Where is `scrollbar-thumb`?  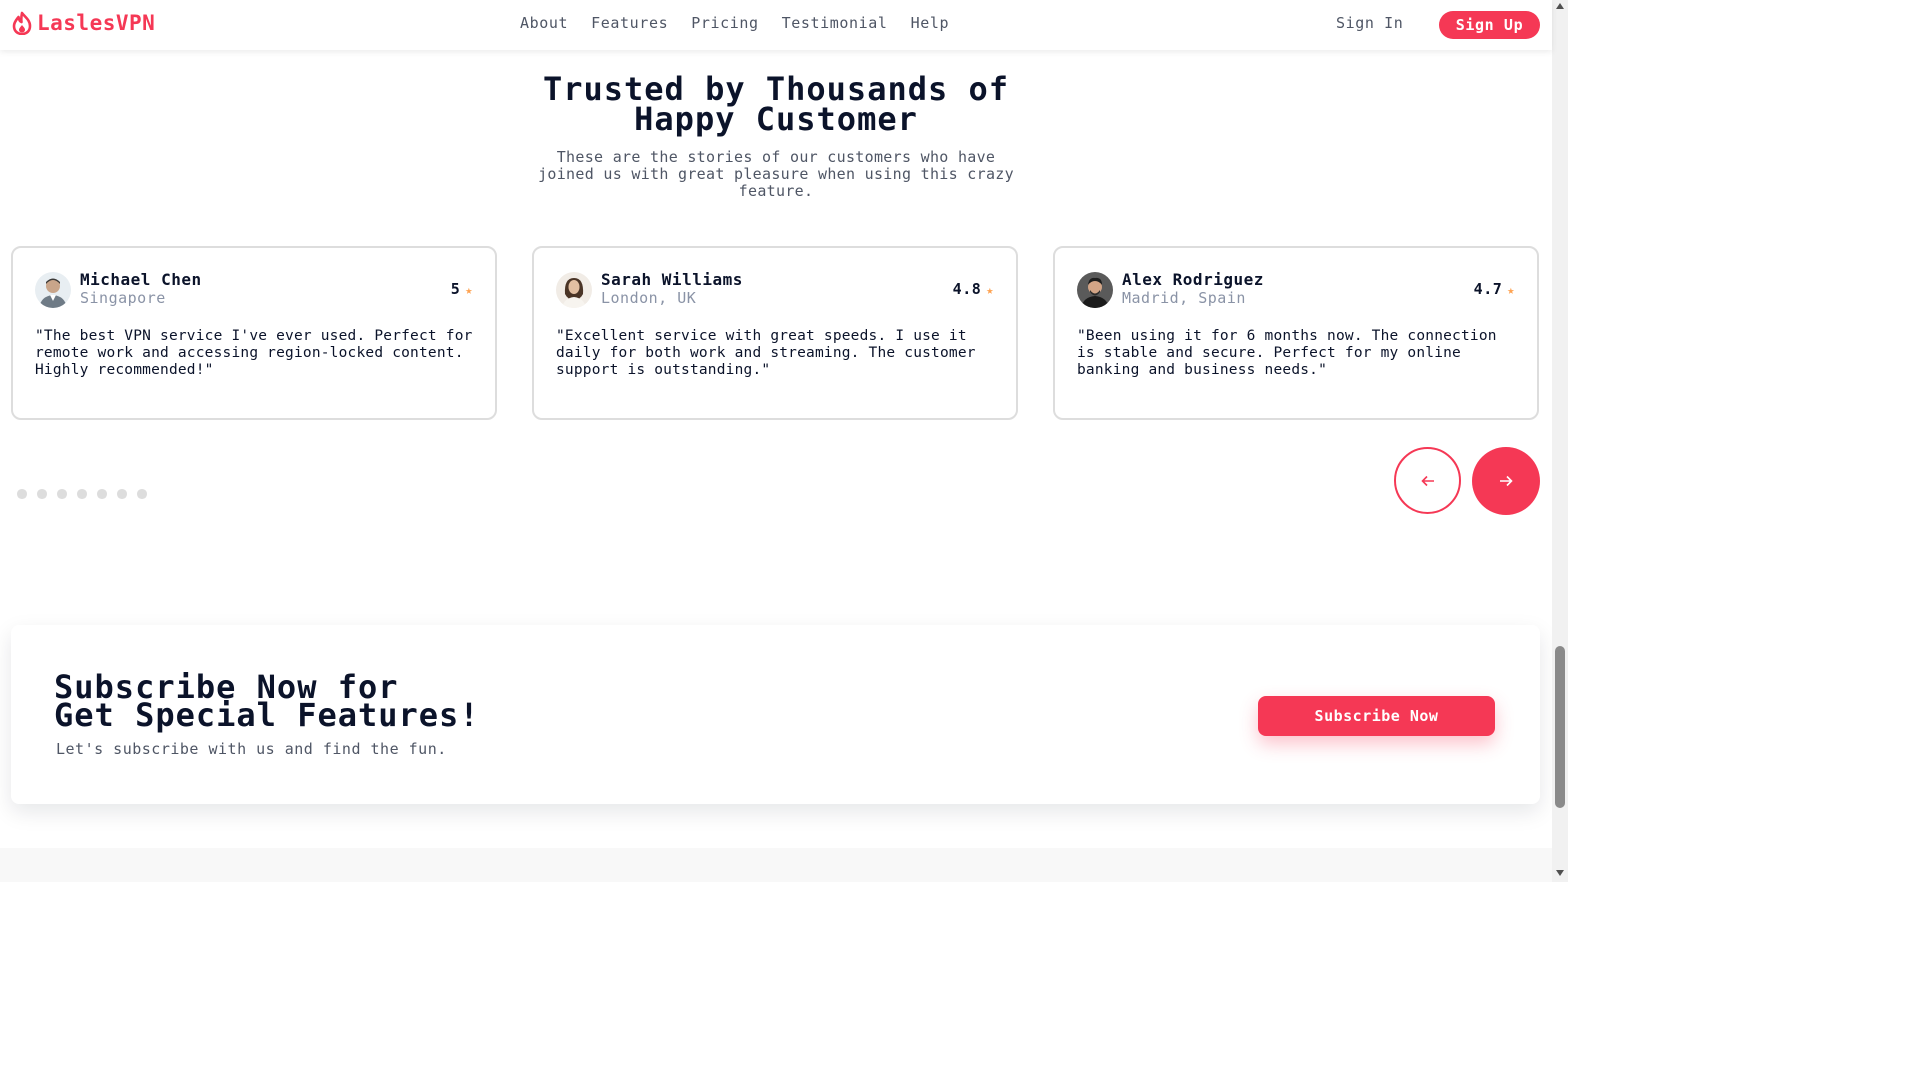
scrollbar-thumb is located at coordinates (1560, 727).